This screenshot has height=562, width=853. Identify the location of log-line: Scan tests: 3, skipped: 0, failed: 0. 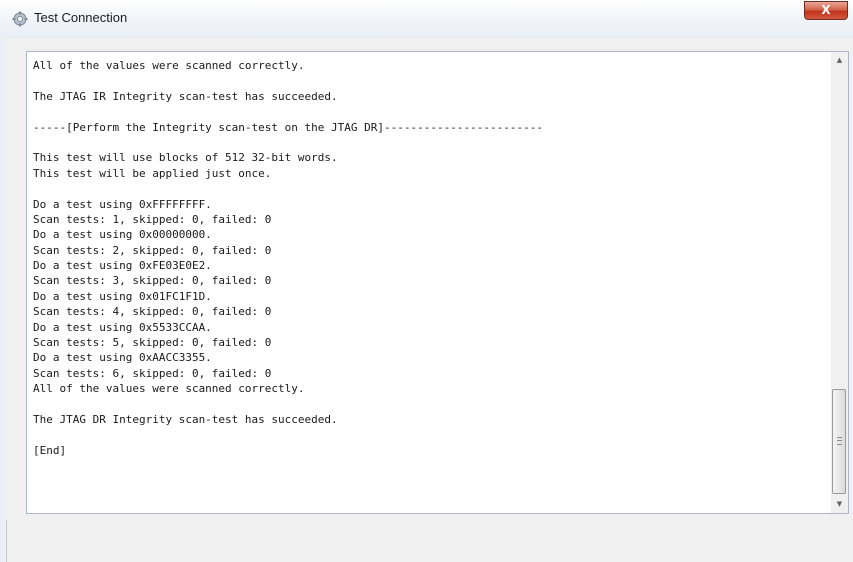
(152, 281).